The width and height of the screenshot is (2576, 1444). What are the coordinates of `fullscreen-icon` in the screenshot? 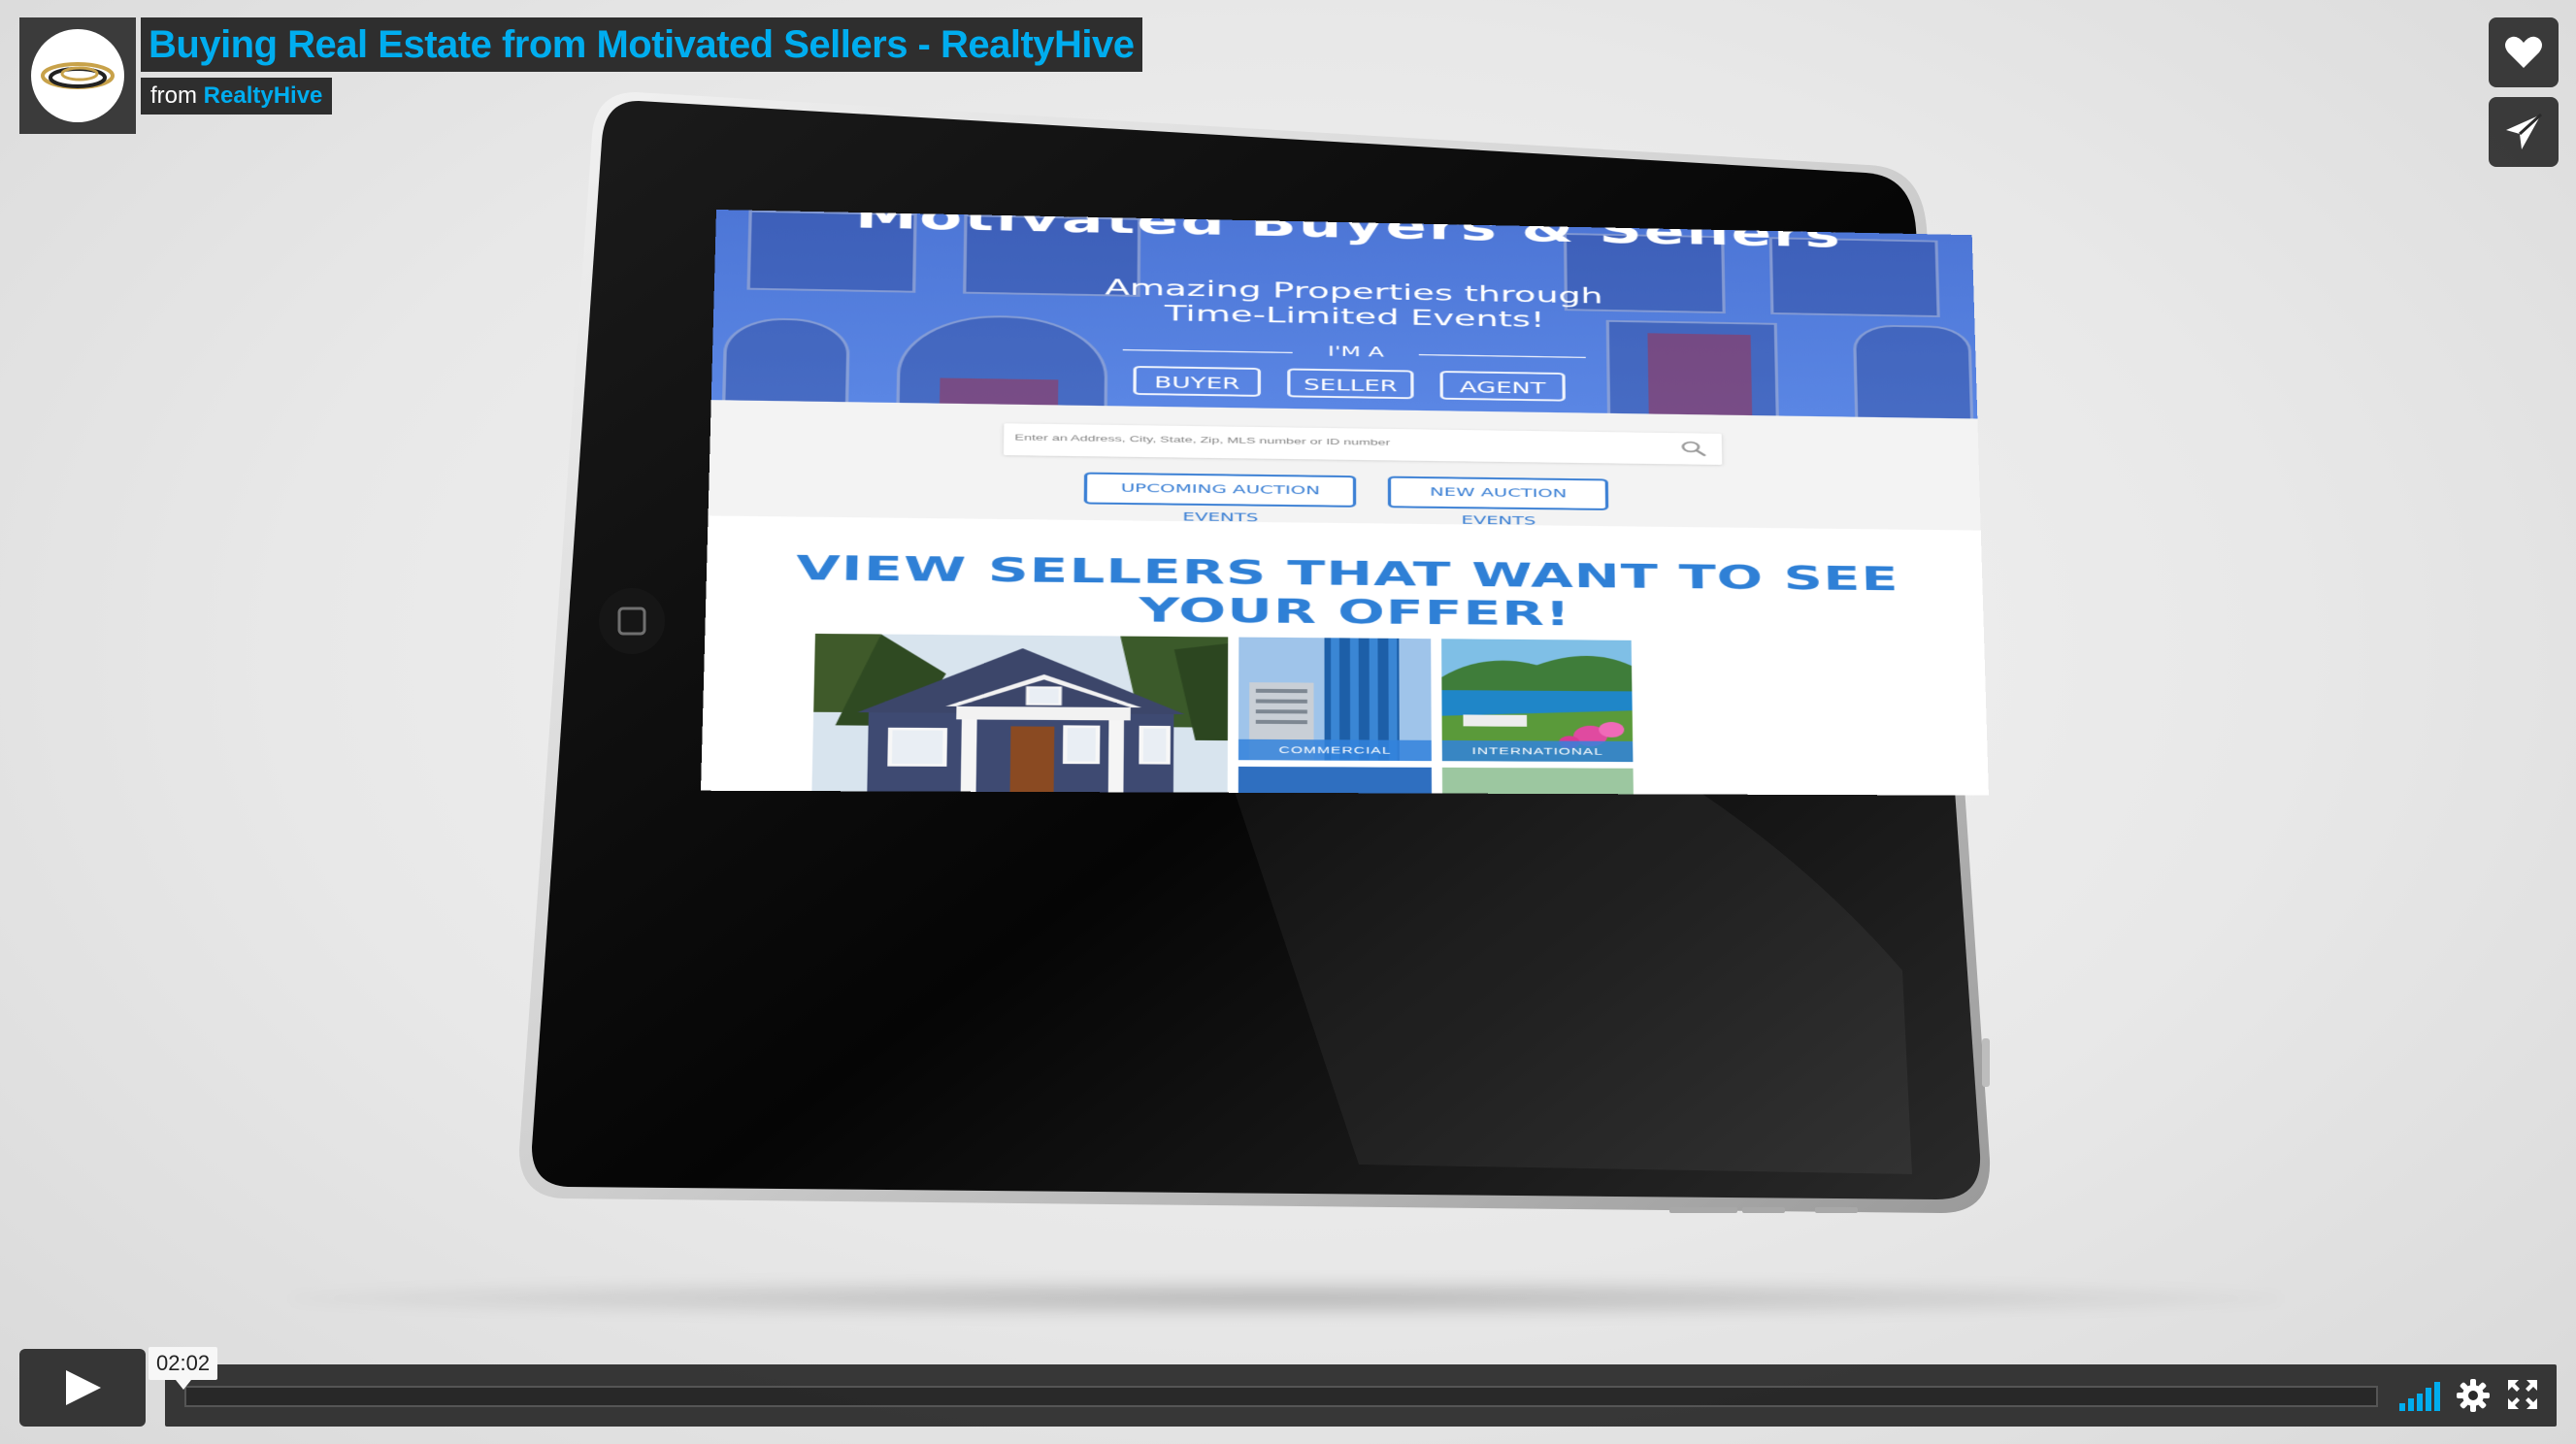 It's located at (2522, 1394).